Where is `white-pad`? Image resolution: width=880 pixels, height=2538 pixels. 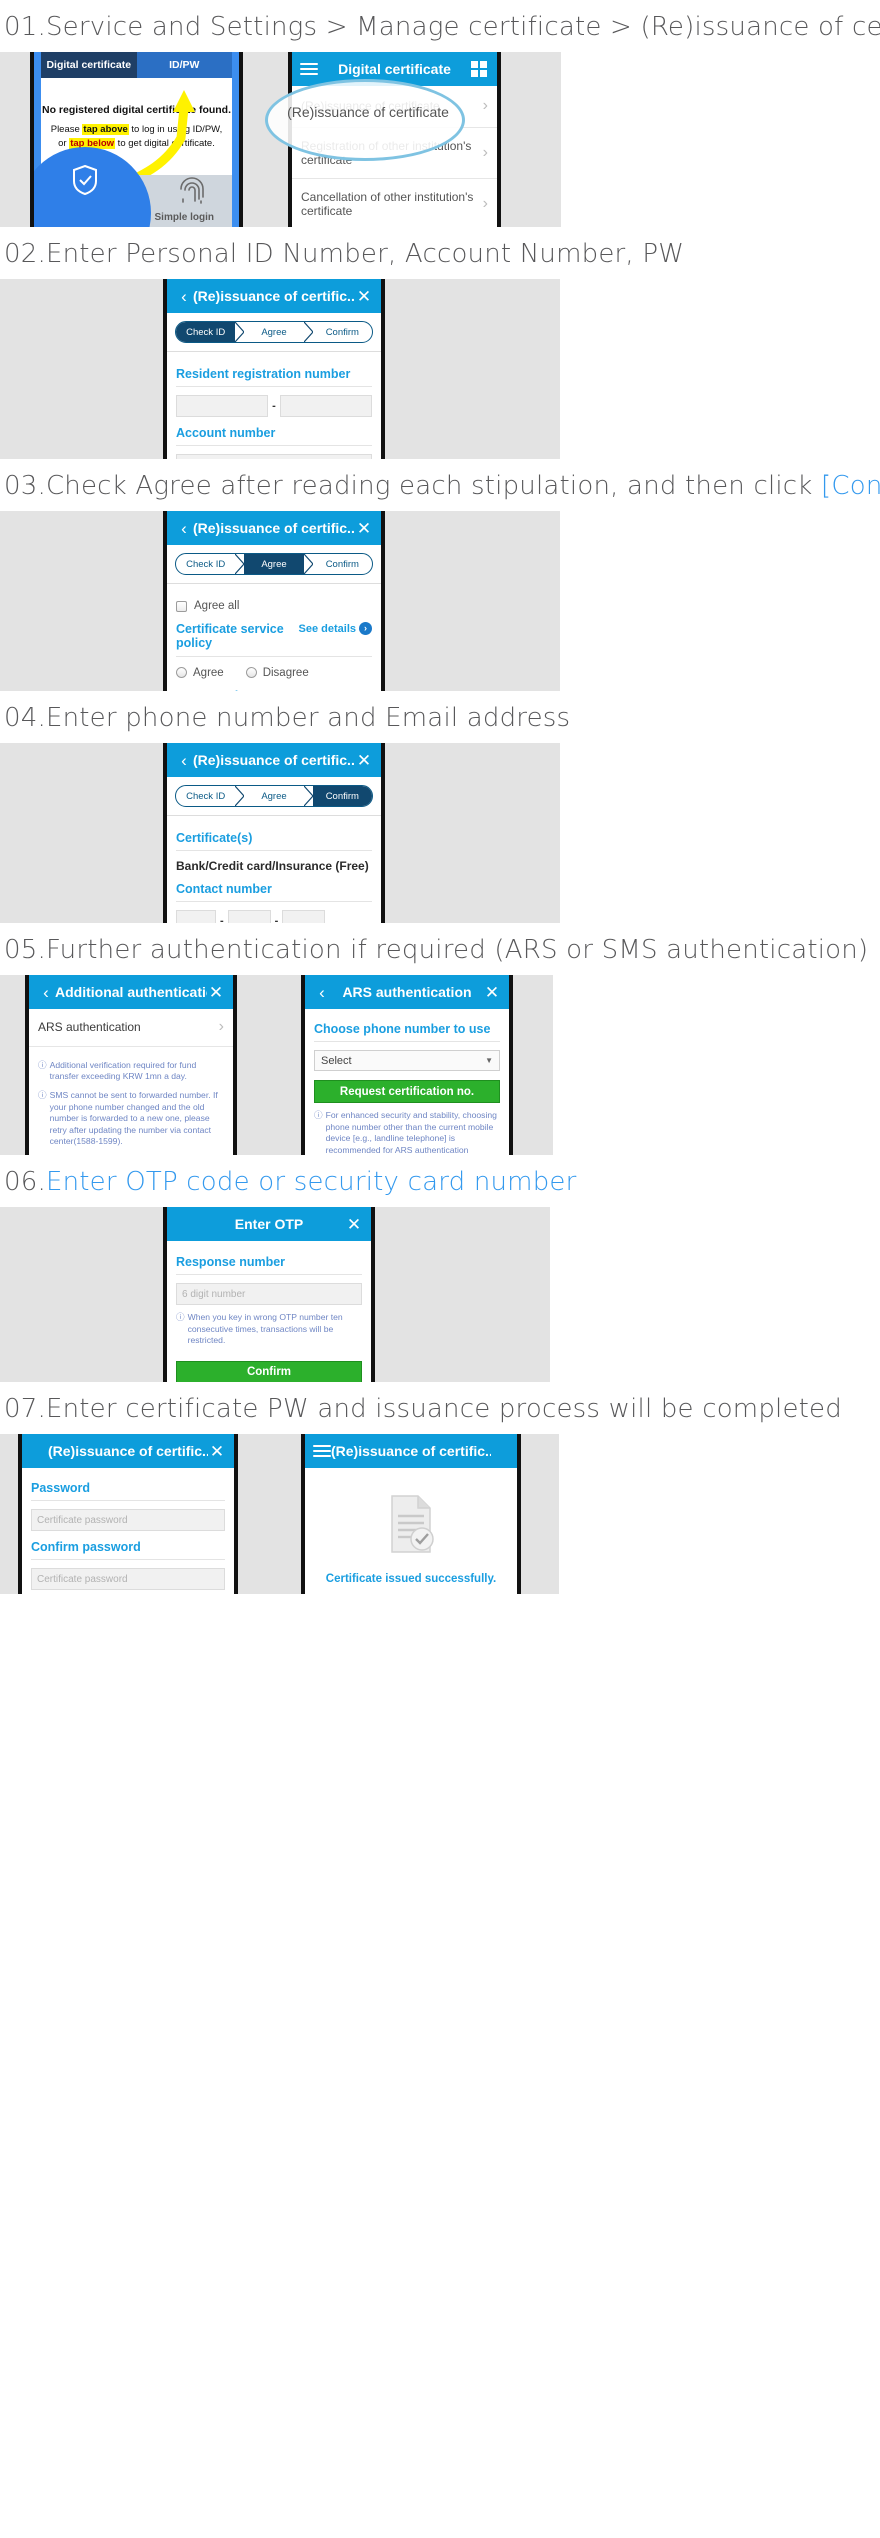
white-pad is located at coordinates (719, 1514).